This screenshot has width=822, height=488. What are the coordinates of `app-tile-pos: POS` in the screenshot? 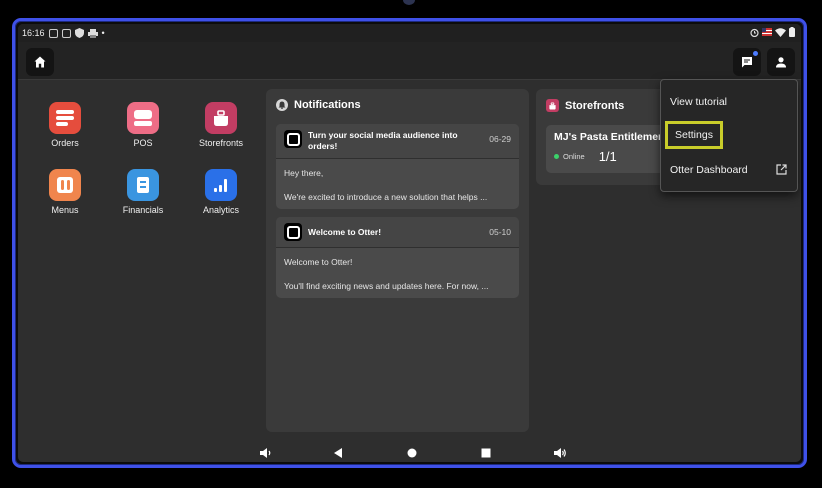 It's located at (143, 125).